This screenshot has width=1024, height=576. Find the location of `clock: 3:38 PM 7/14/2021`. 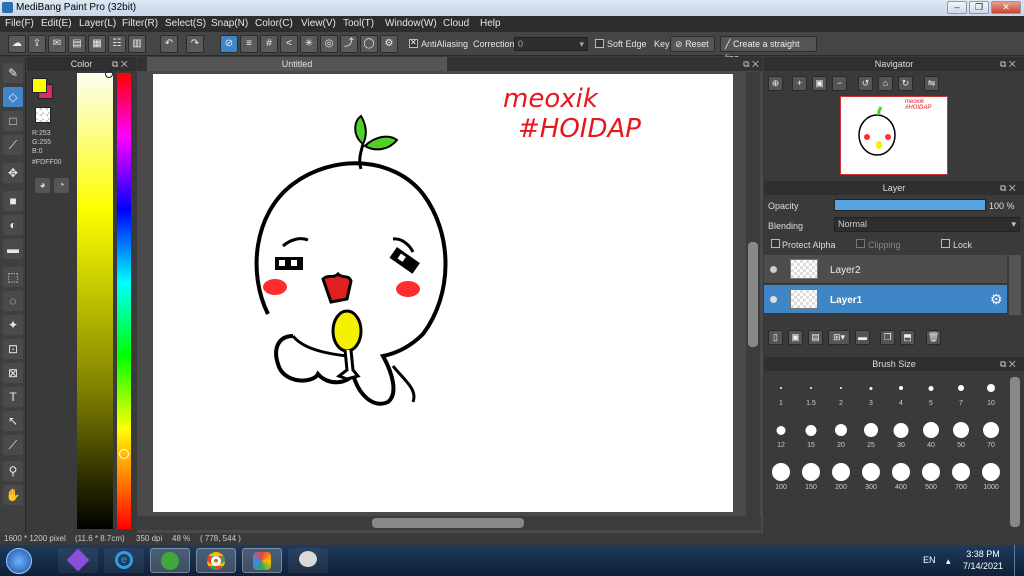

clock: 3:38 PM 7/14/2021 is located at coordinates (983, 560).